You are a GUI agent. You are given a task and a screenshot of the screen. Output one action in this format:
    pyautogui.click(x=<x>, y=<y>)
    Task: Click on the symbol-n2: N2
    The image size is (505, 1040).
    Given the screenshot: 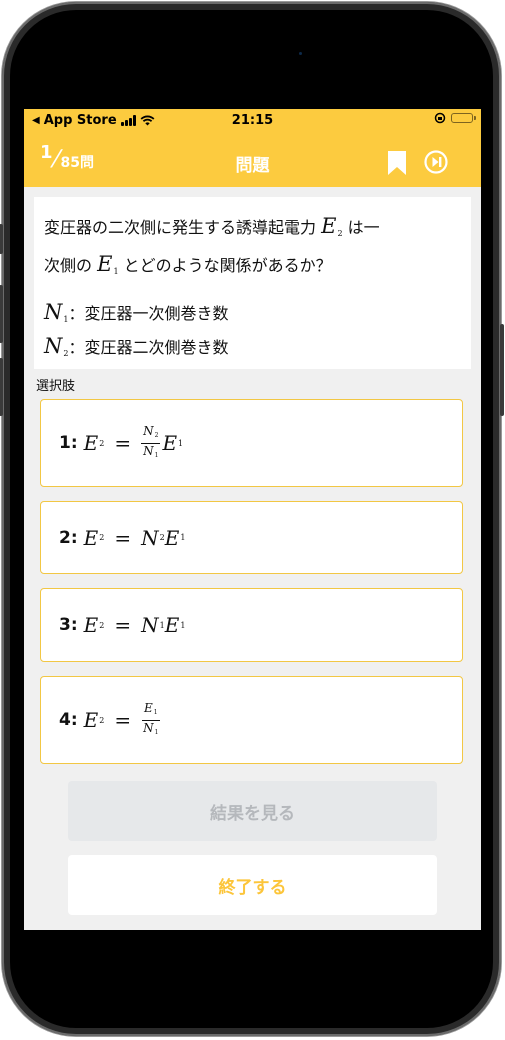 What is the action you would take?
    pyautogui.click(x=56, y=346)
    